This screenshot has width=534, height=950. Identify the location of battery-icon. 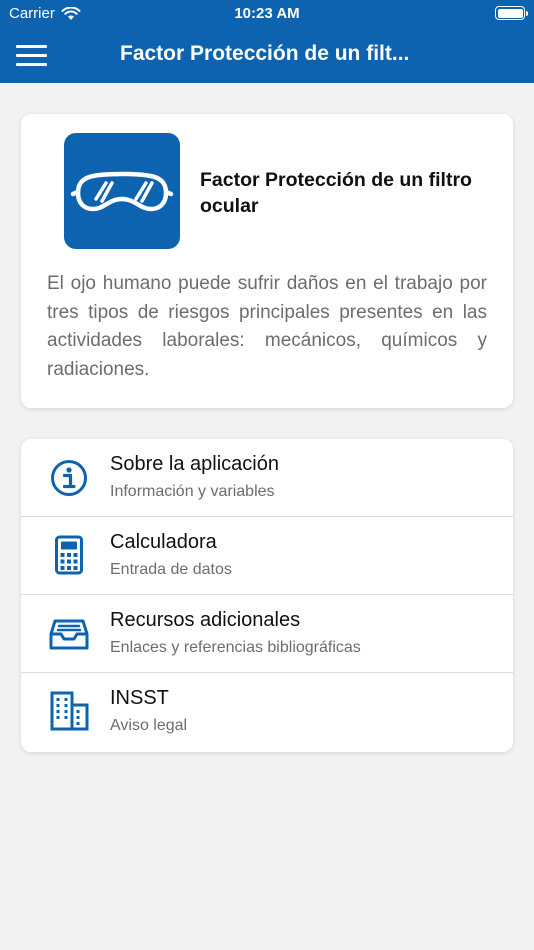
(511, 13).